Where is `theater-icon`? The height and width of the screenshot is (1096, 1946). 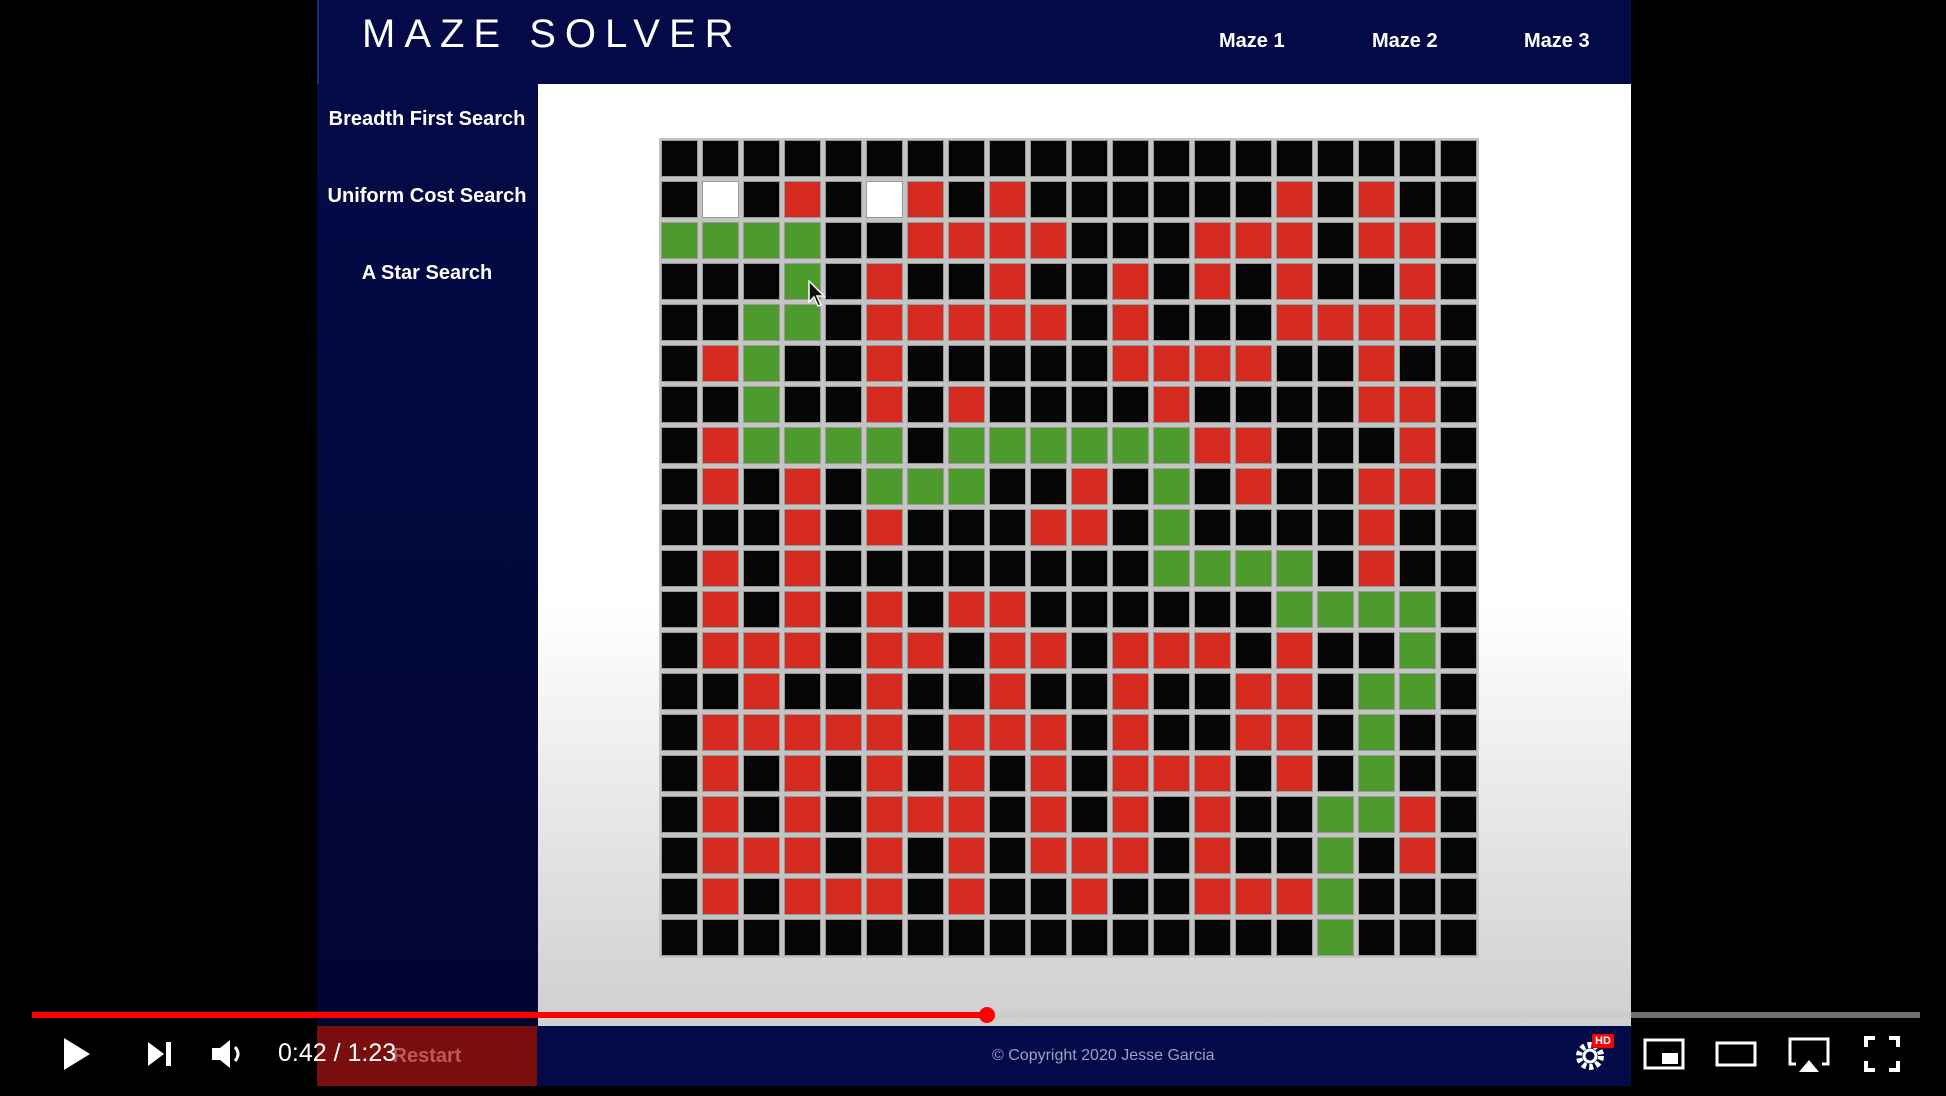
theater-icon is located at coordinates (1736, 1056).